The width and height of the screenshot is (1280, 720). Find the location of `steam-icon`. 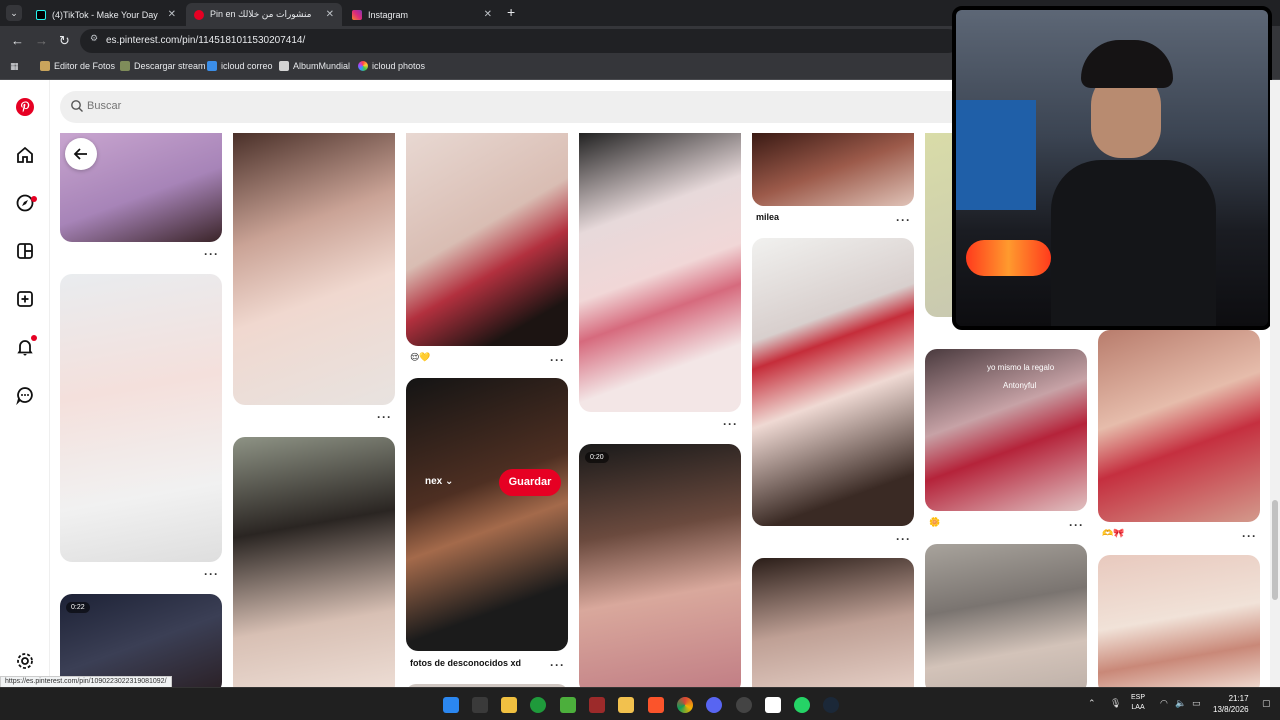

steam-icon is located at coordinates (831, 705).